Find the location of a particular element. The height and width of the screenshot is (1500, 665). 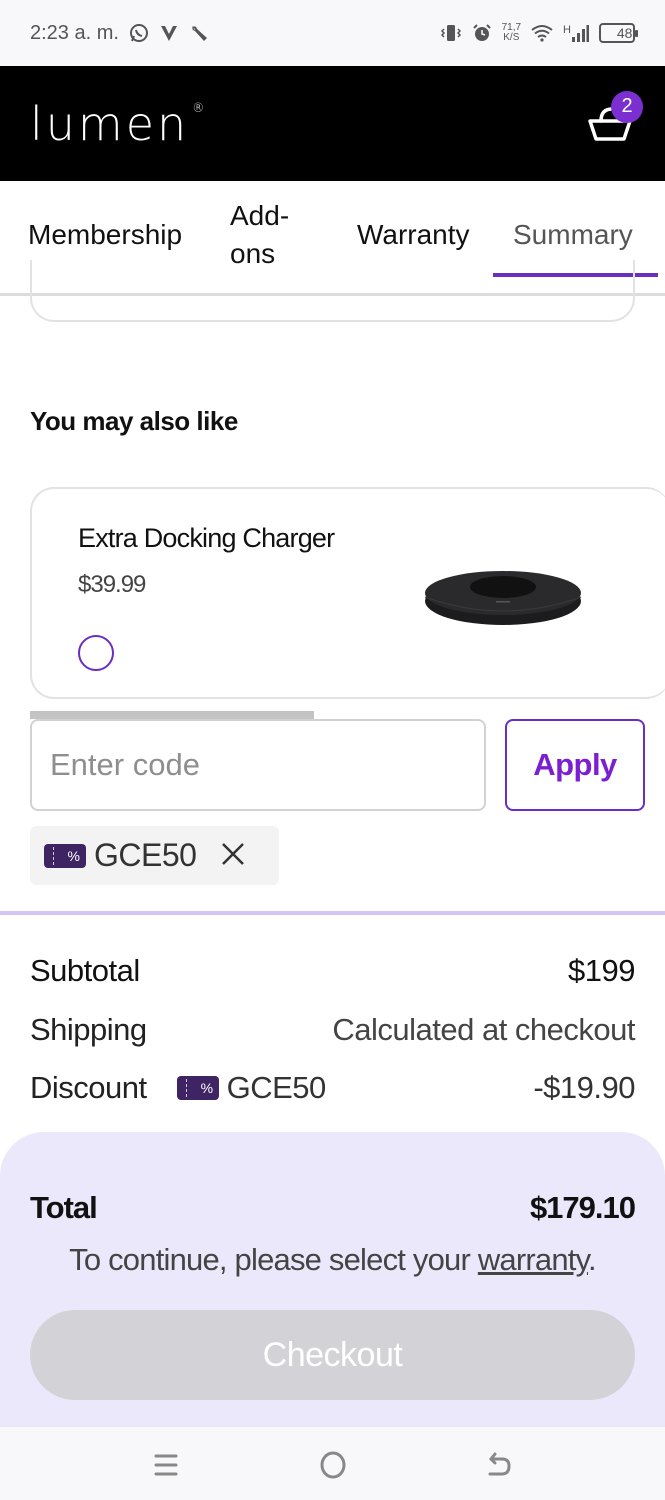

subtotal-value: $199 is located at coordinates (601, 970).